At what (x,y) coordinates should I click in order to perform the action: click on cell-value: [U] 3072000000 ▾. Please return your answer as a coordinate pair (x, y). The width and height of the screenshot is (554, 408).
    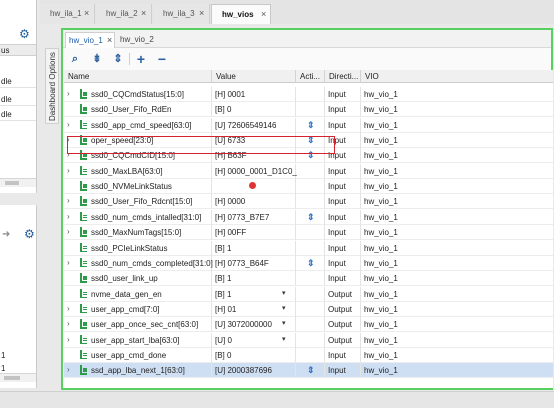
    Looking at the image, I should click on (254, 325).